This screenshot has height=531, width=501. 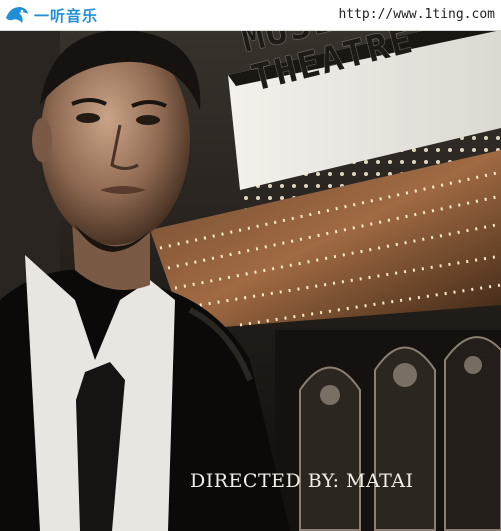 What do you see at coordinates (250, 15) in the screenshot?
I see `watermark-bar: 一听音乐 http://www.1ting.com` at bounding box center [250, 15].